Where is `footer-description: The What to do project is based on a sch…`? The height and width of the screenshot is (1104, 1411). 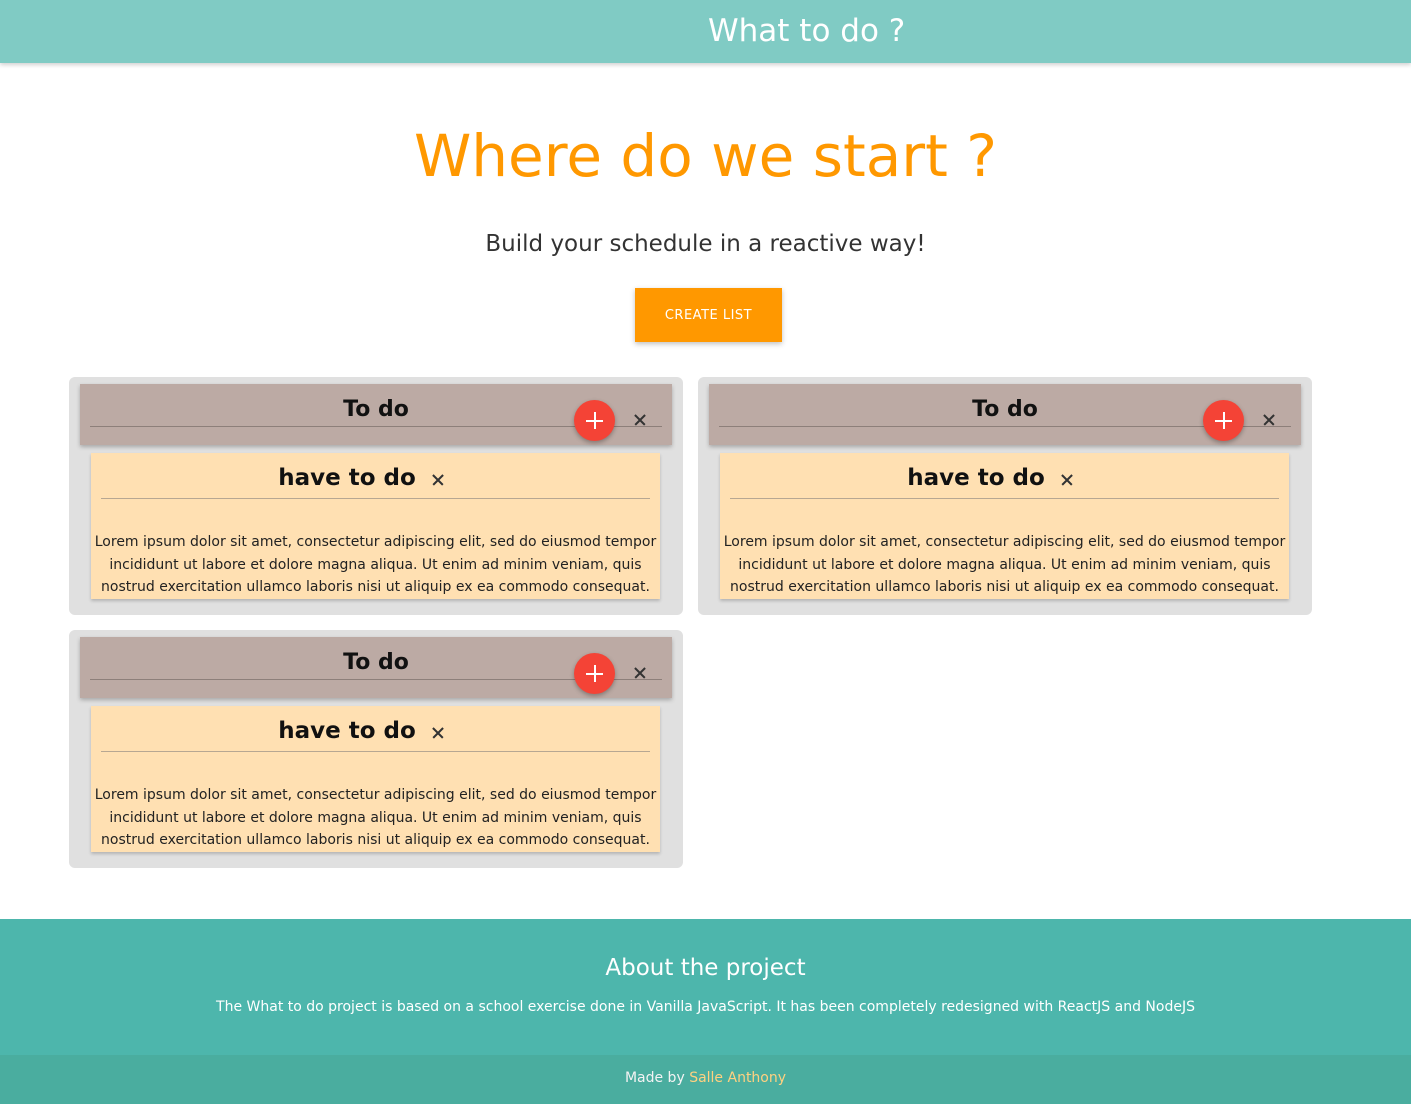 footer-description: The What to do project is based on a sch… is located at coordinates (705, 1007).